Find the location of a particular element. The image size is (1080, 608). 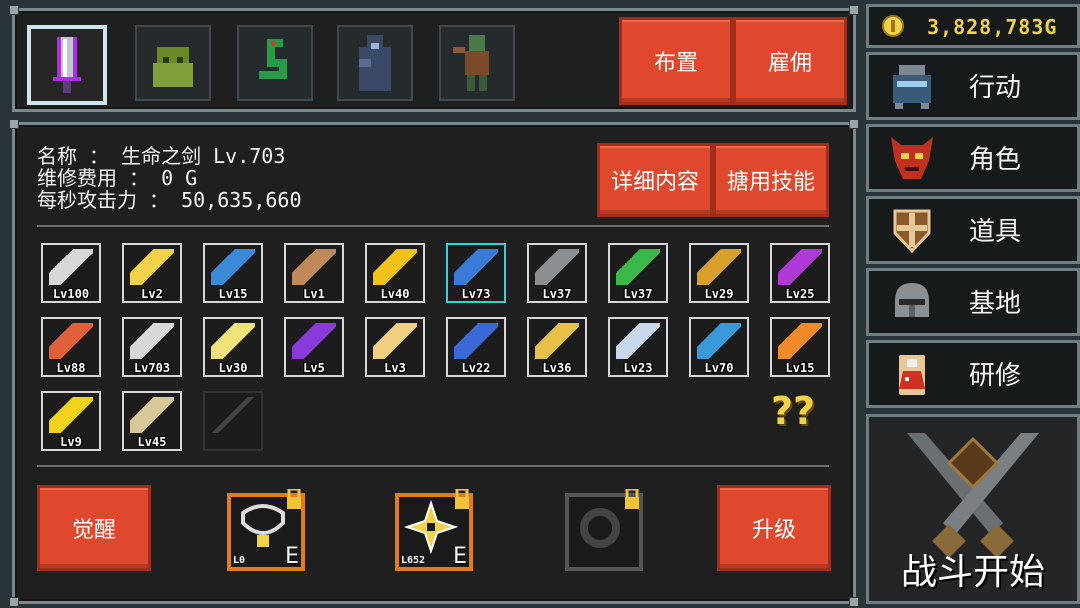

details-button: 详细内容 is located at coordinates (655, 180).